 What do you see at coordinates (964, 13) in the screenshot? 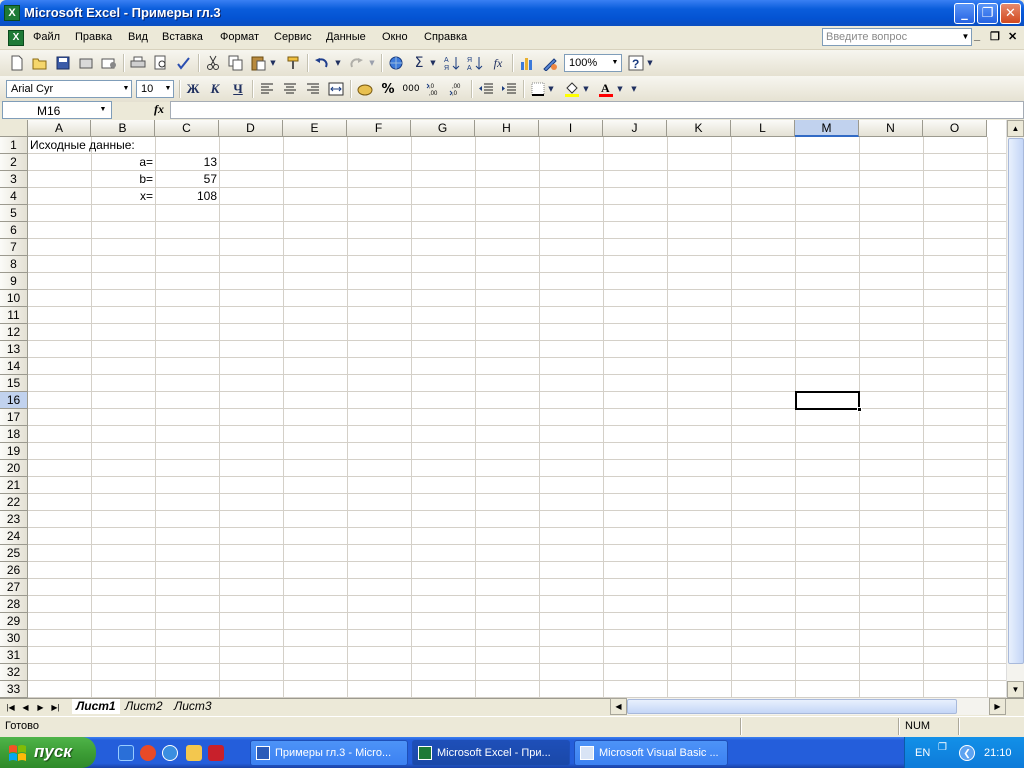
I see `minimize-button: _` at bounding box center [964, 13].